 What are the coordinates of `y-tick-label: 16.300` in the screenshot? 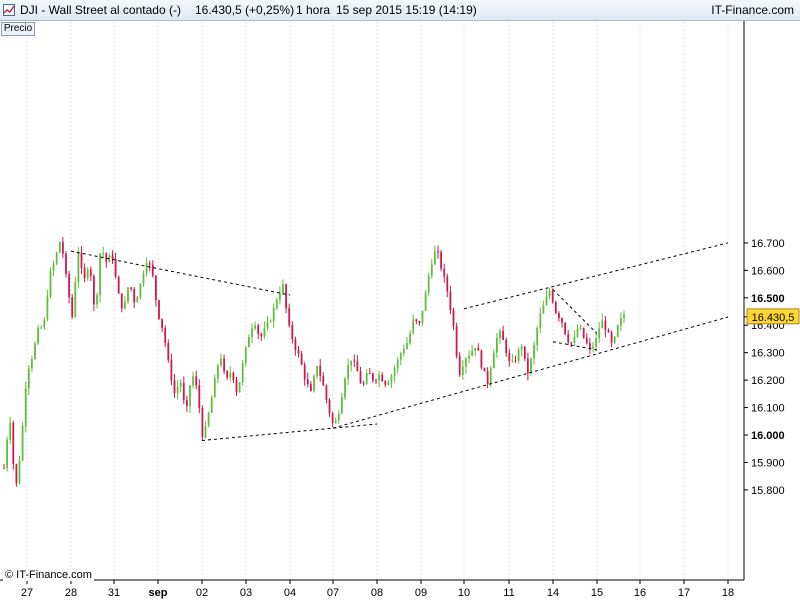 It's located at (768, 354).